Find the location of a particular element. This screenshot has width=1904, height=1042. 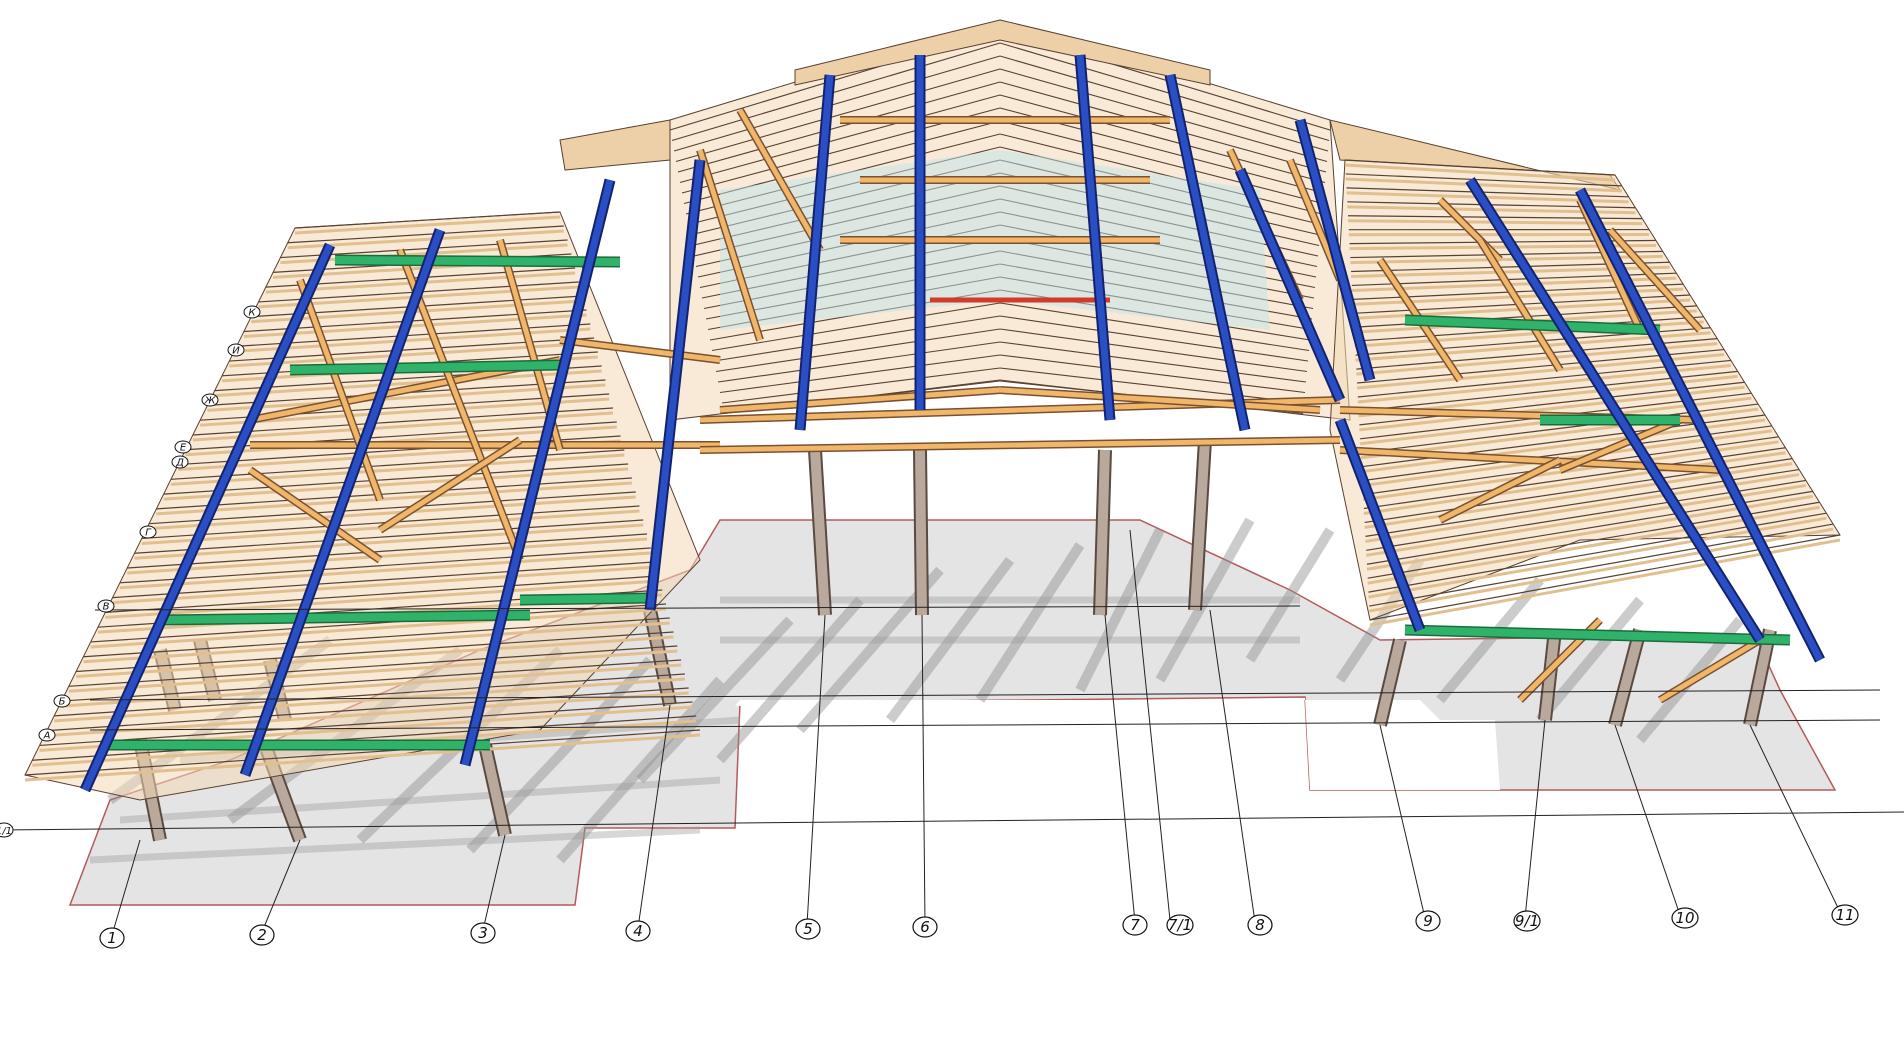

row-marker-label: В is located at coordinates (106, 607).